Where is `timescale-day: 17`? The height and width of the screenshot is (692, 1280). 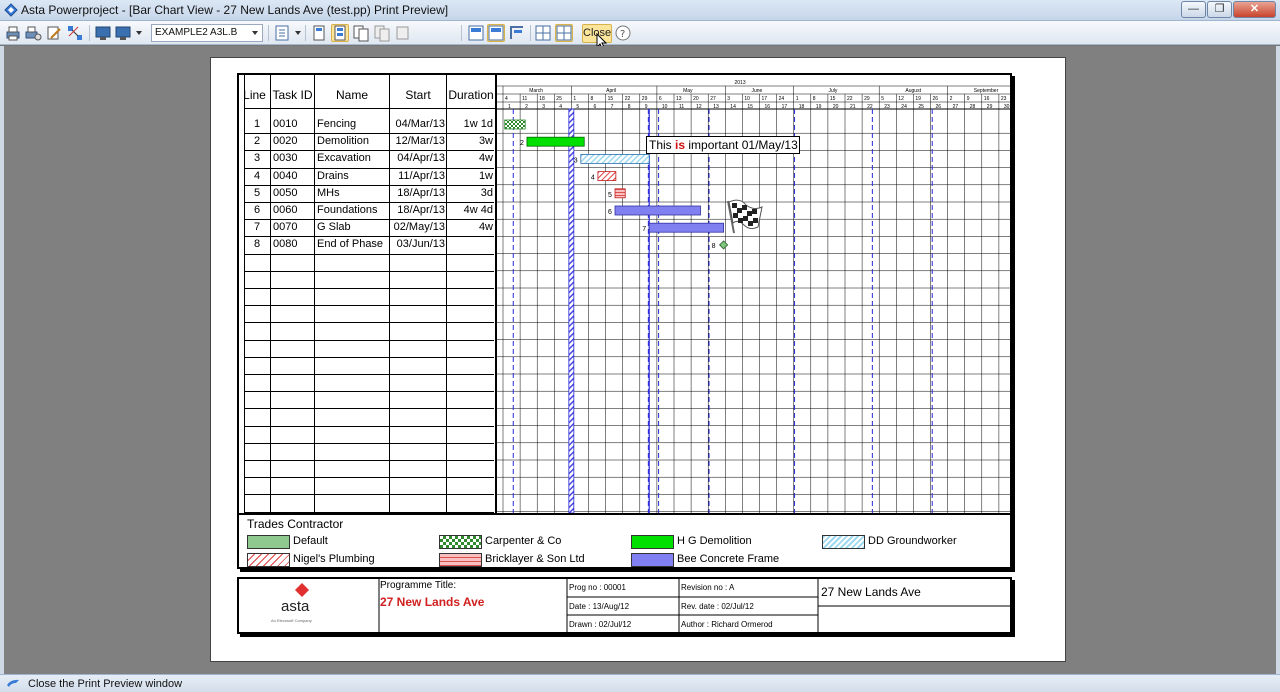 timescale-day: 17 is located at coordinates (765, 99).